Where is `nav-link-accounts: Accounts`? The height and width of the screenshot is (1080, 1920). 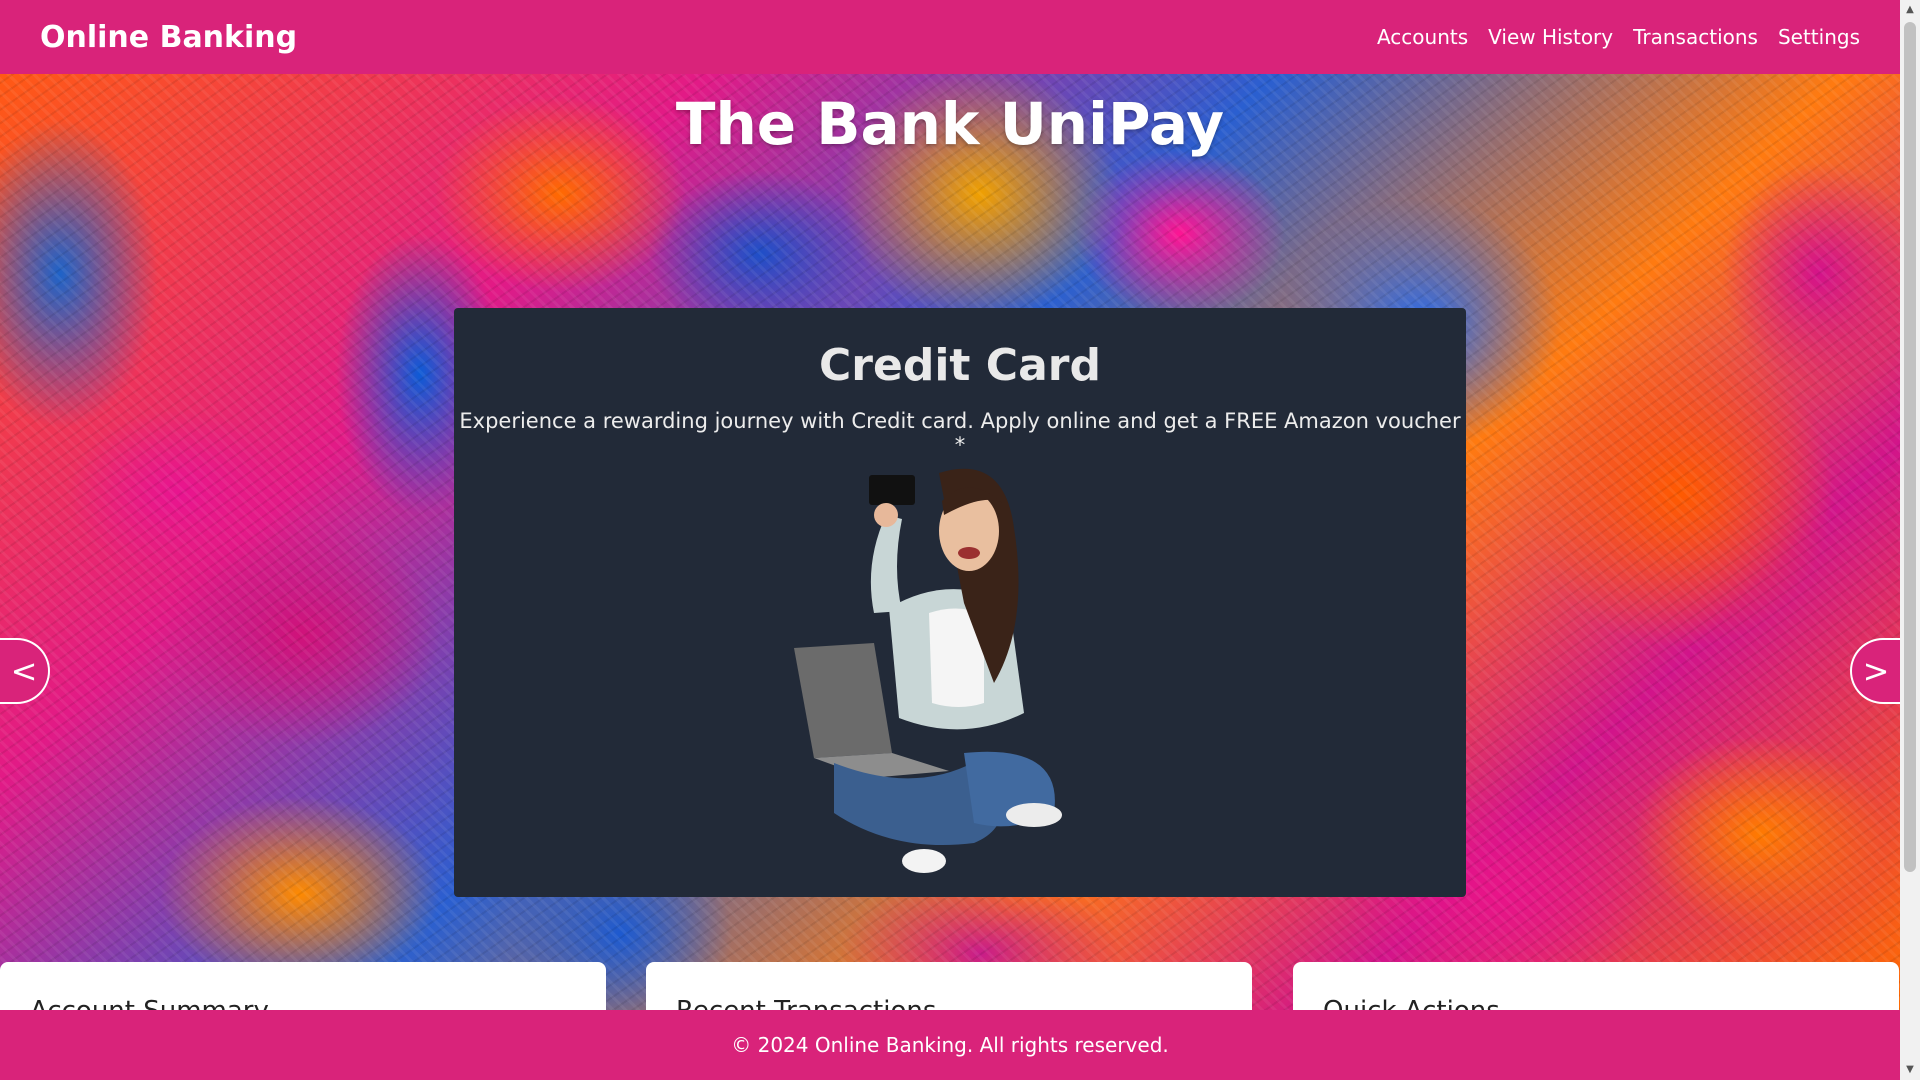 nav-link-accounts: Accounts is located at coordinates (1422, 37).